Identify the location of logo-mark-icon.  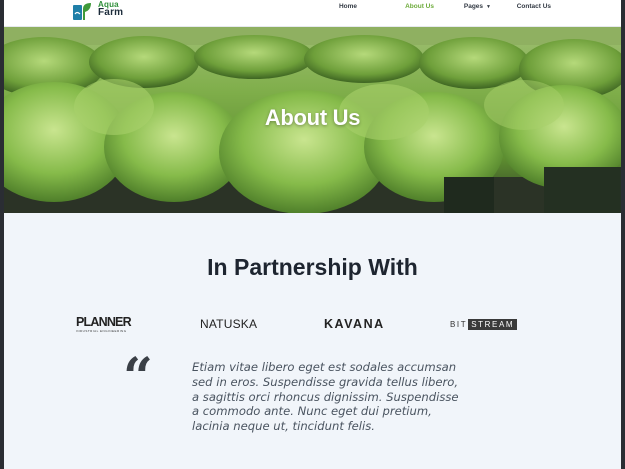
(82, 11).